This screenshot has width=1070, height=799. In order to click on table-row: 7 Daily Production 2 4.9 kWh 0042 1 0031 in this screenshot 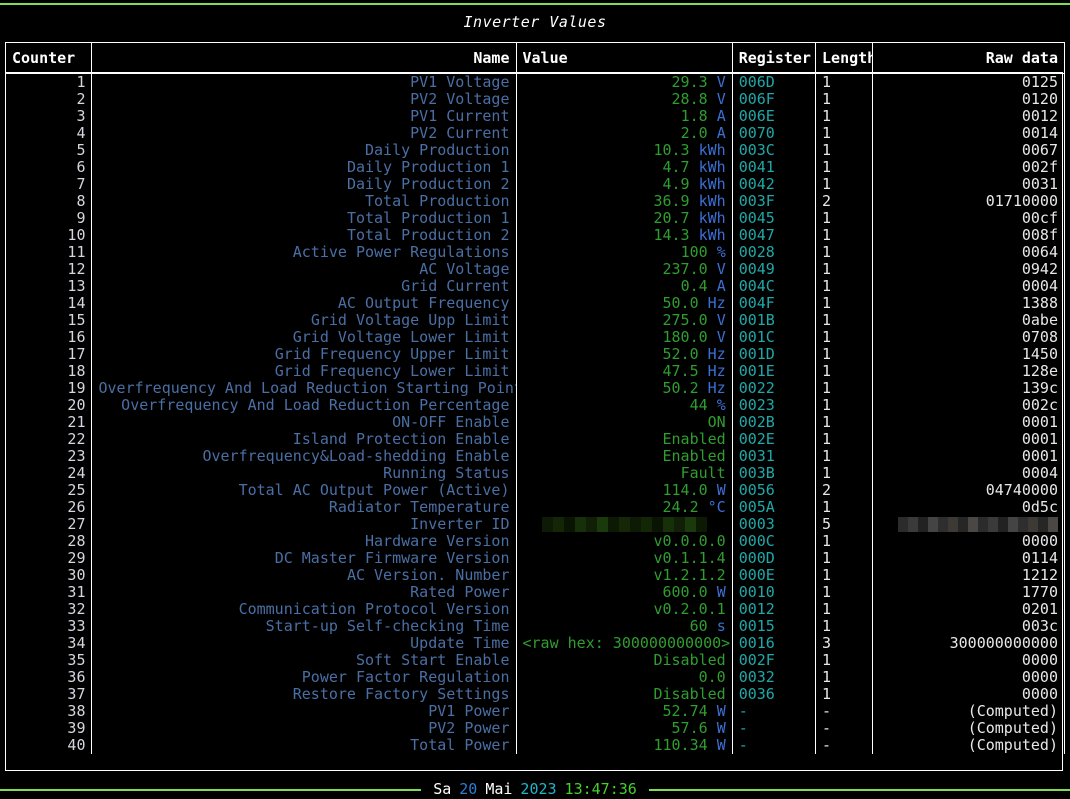, I will do `click(535, 184)`.